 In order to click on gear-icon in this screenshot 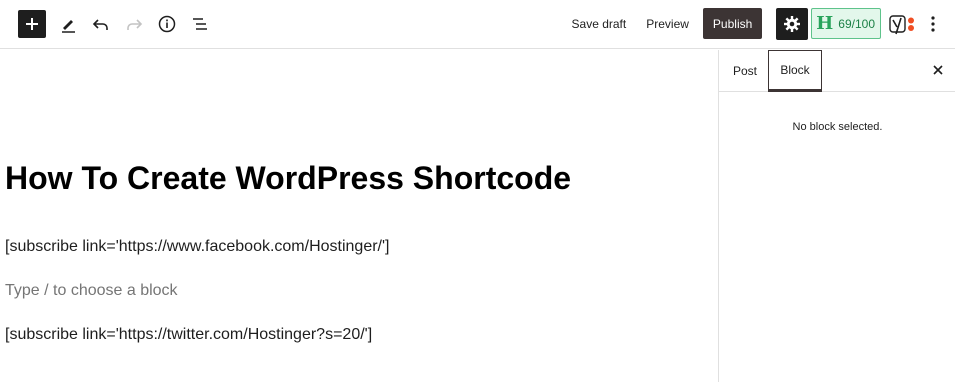, I will do `click(792, 23)`.